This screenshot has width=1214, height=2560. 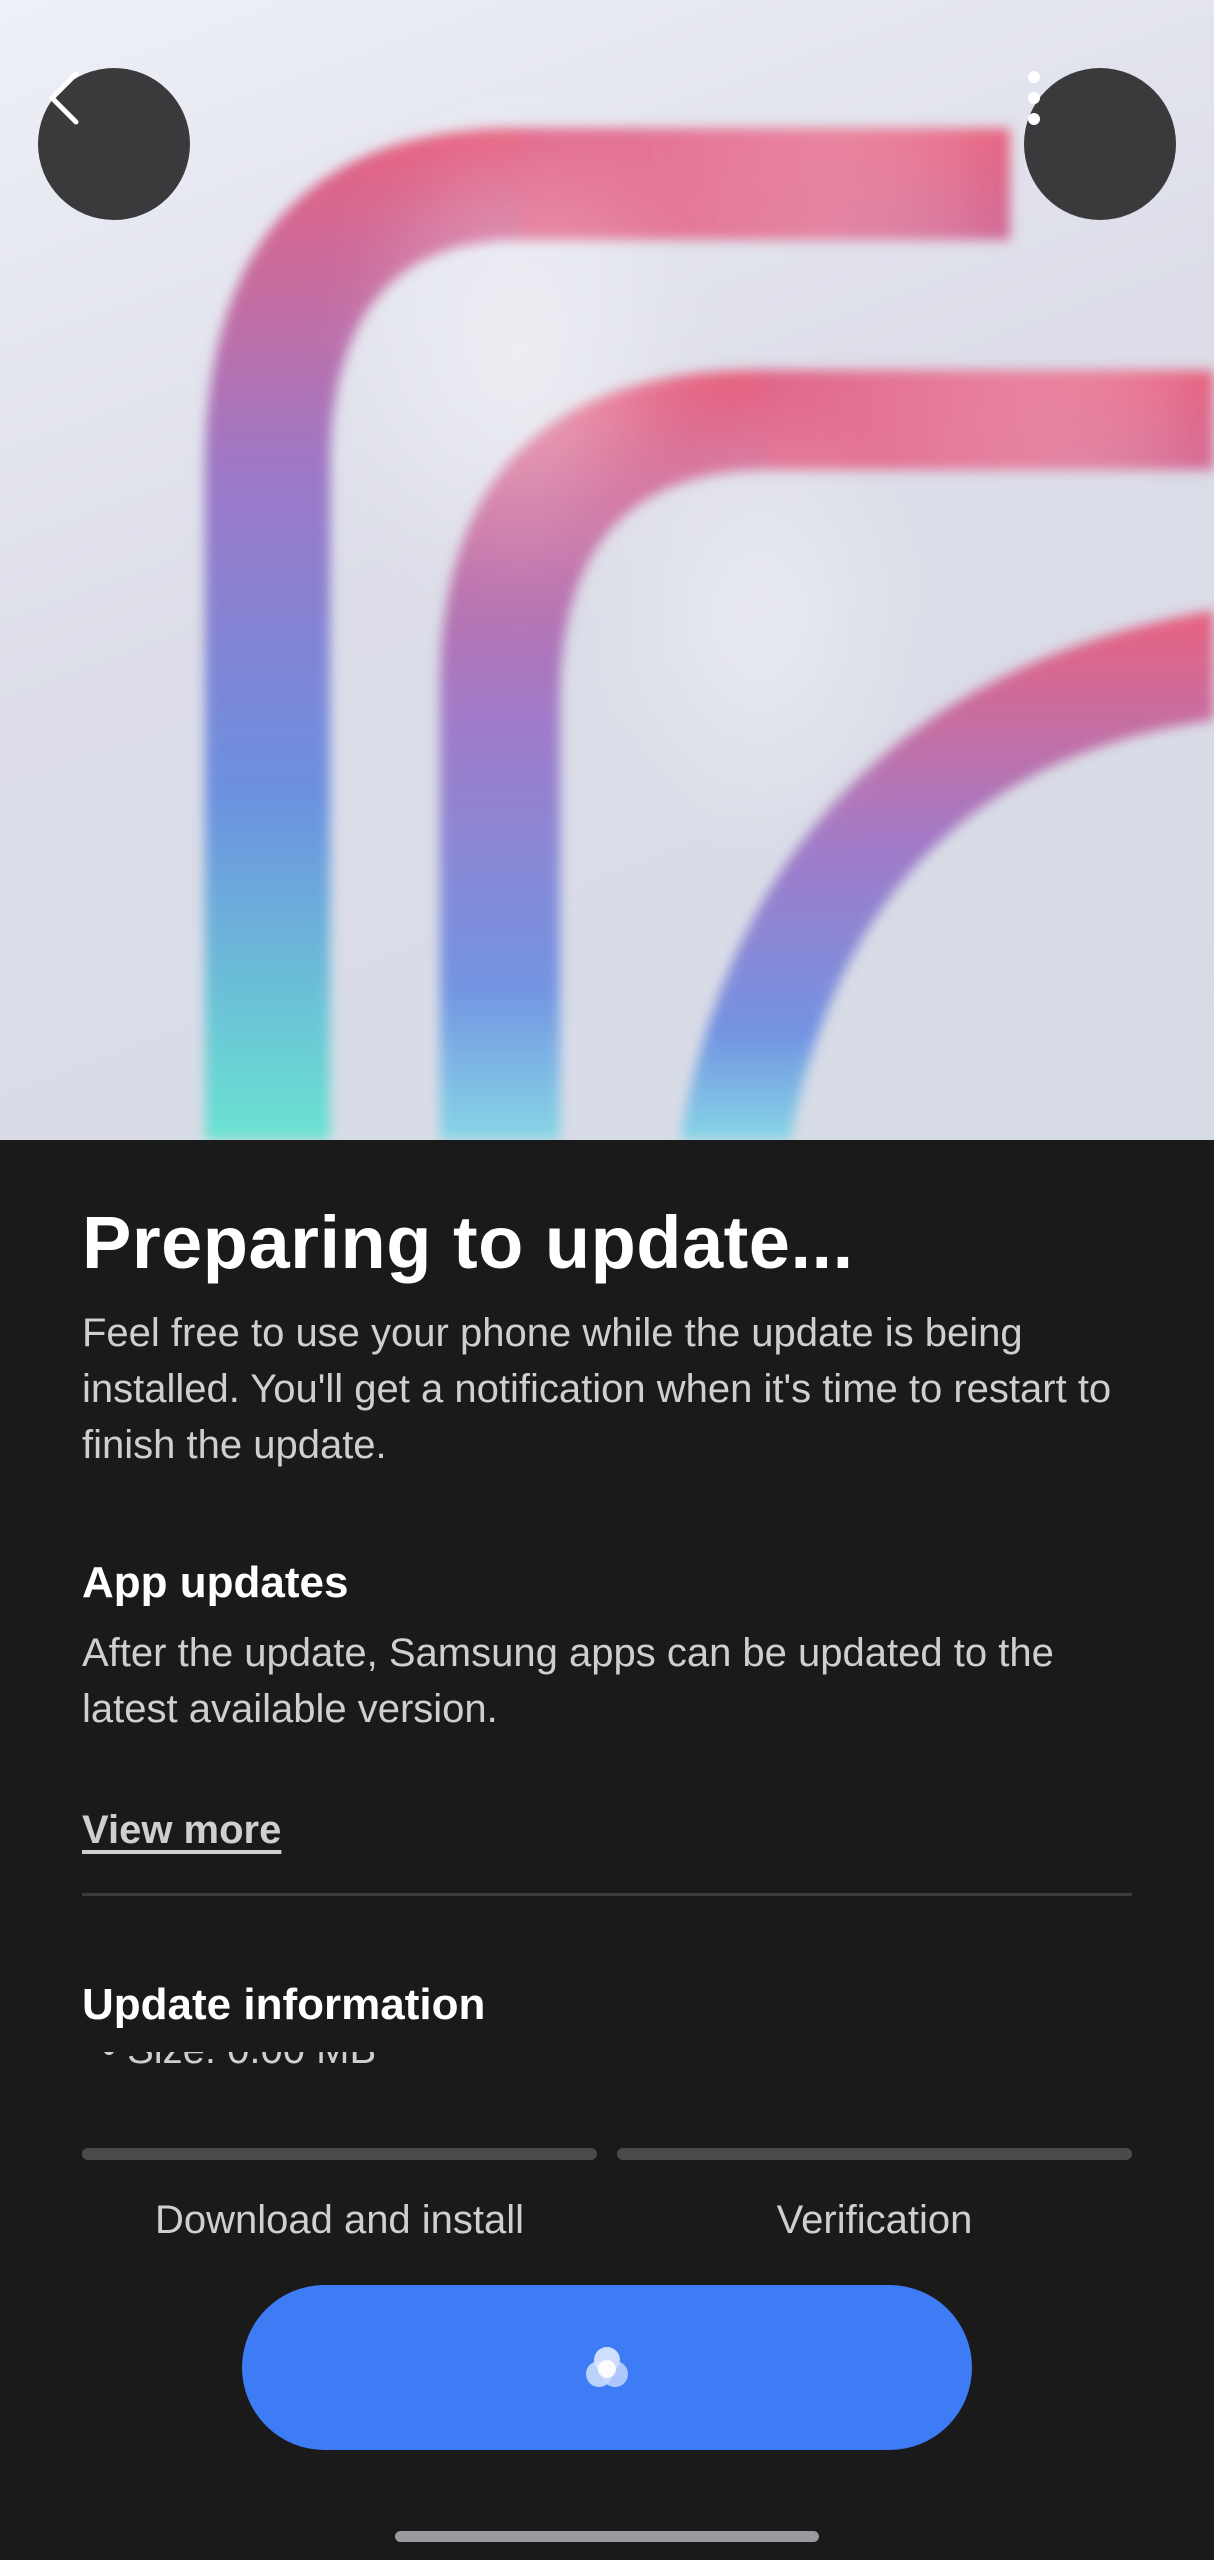 I want to click on divider, so click(x=607, y=1894).